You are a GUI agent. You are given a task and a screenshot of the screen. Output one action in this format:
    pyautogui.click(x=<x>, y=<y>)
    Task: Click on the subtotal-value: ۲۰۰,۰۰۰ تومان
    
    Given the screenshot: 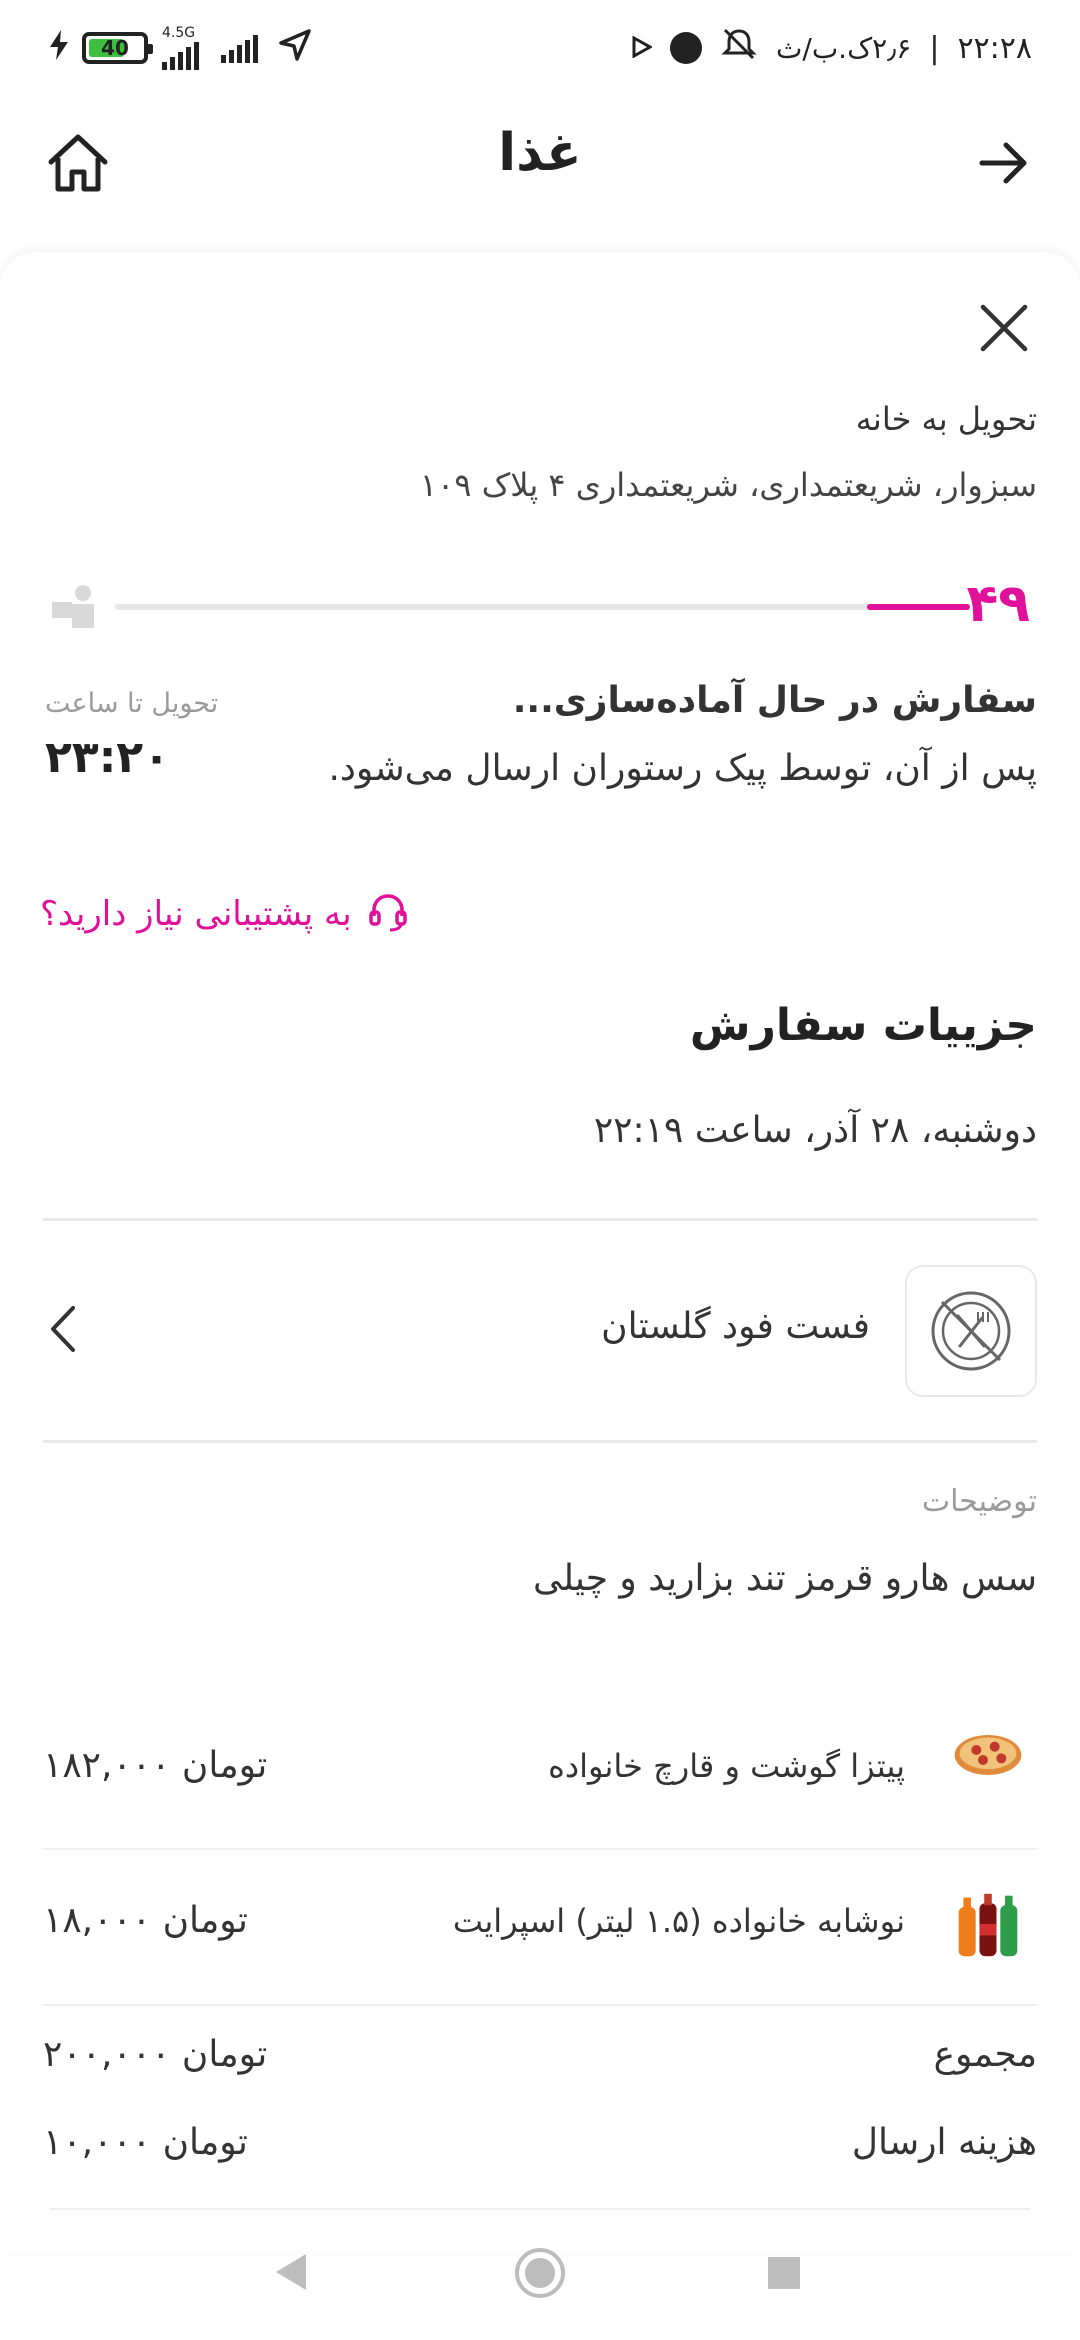 What is the action you would take?
    pyautogui.click(x=155, y=2054)
    